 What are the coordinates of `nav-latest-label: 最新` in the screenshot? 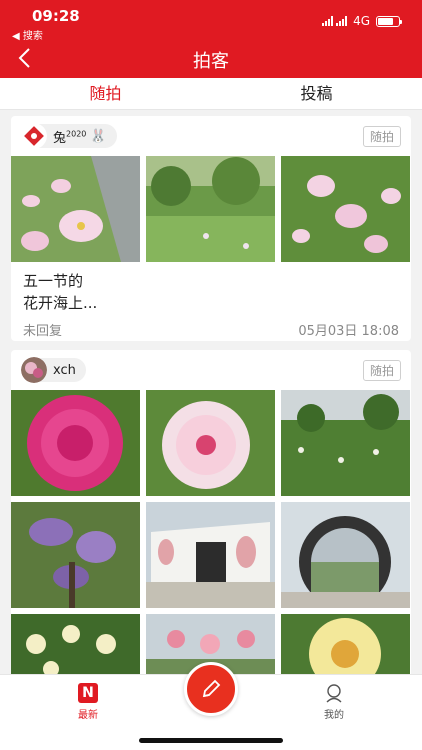 It's located at (88, 715).